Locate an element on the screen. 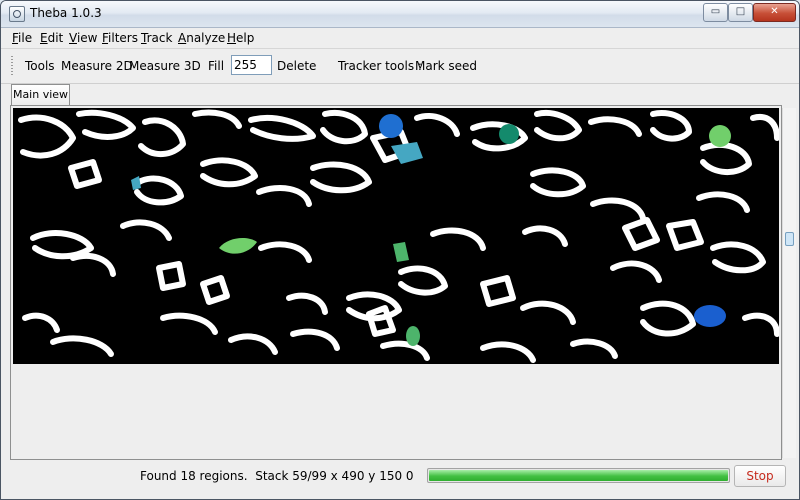  toolbar-grip is located at coordinates (12, 66).